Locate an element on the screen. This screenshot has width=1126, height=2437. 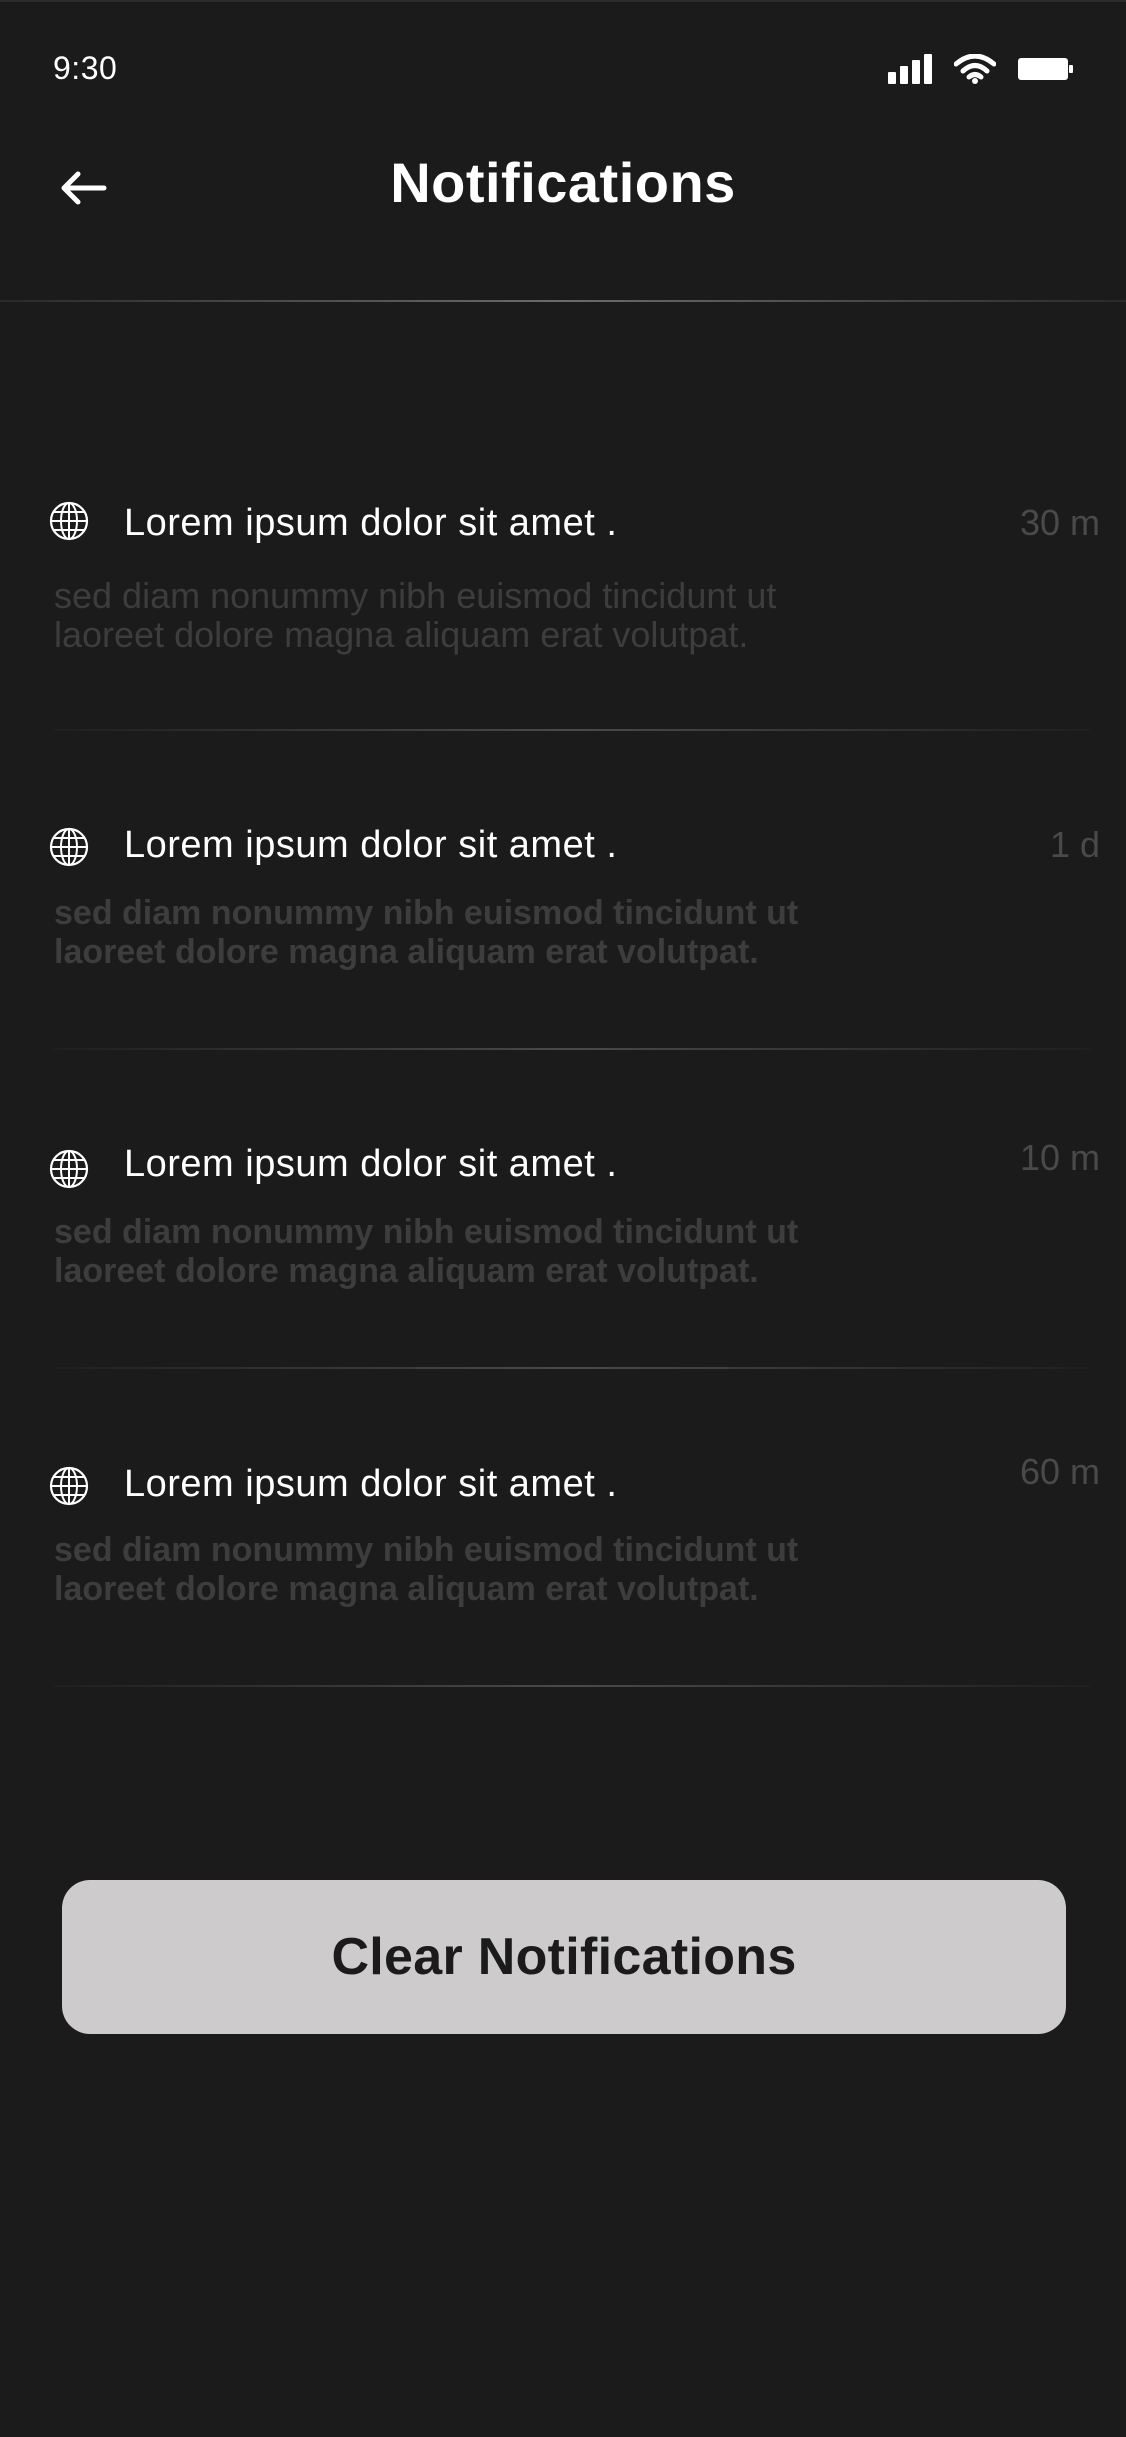
notification-time: 60 m is located at coordinates (1059, 1471).